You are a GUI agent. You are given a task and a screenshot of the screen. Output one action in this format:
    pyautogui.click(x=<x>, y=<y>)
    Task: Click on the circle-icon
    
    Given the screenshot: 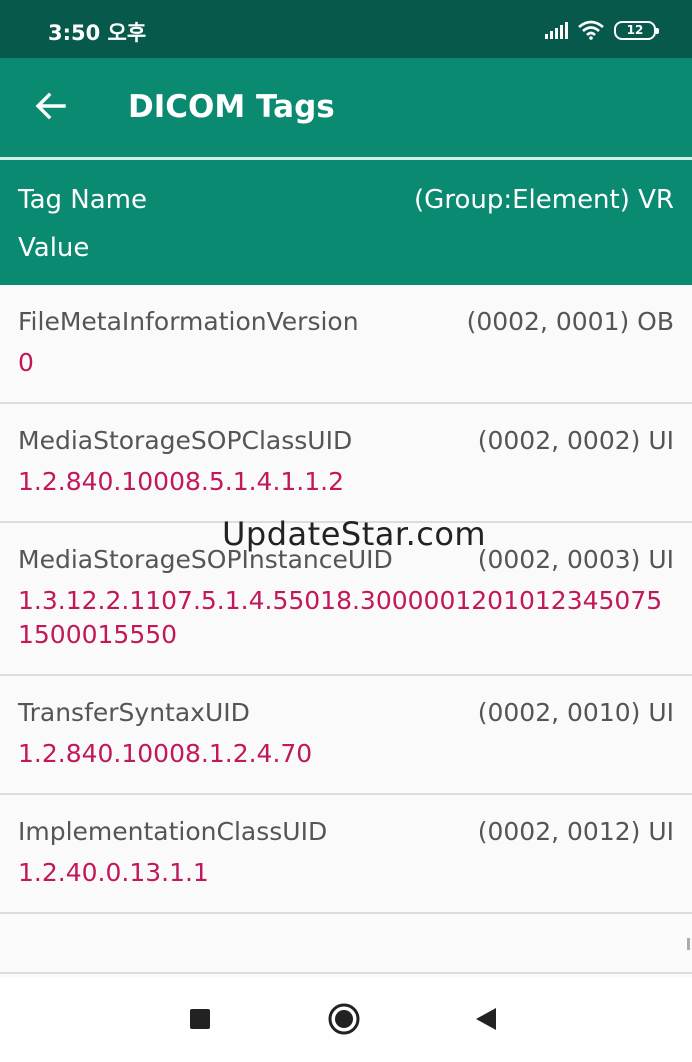 What is the action you would take?
    pyautogui.click(x=344, y=1019)
    